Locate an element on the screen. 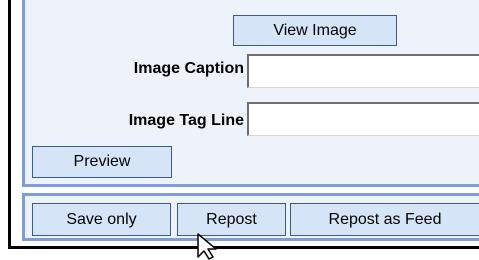 Image resolution: width=479 pixels, height=260 pixels. repost-as-feed-button: Repost as Feed is located at coordinates (384, 219).